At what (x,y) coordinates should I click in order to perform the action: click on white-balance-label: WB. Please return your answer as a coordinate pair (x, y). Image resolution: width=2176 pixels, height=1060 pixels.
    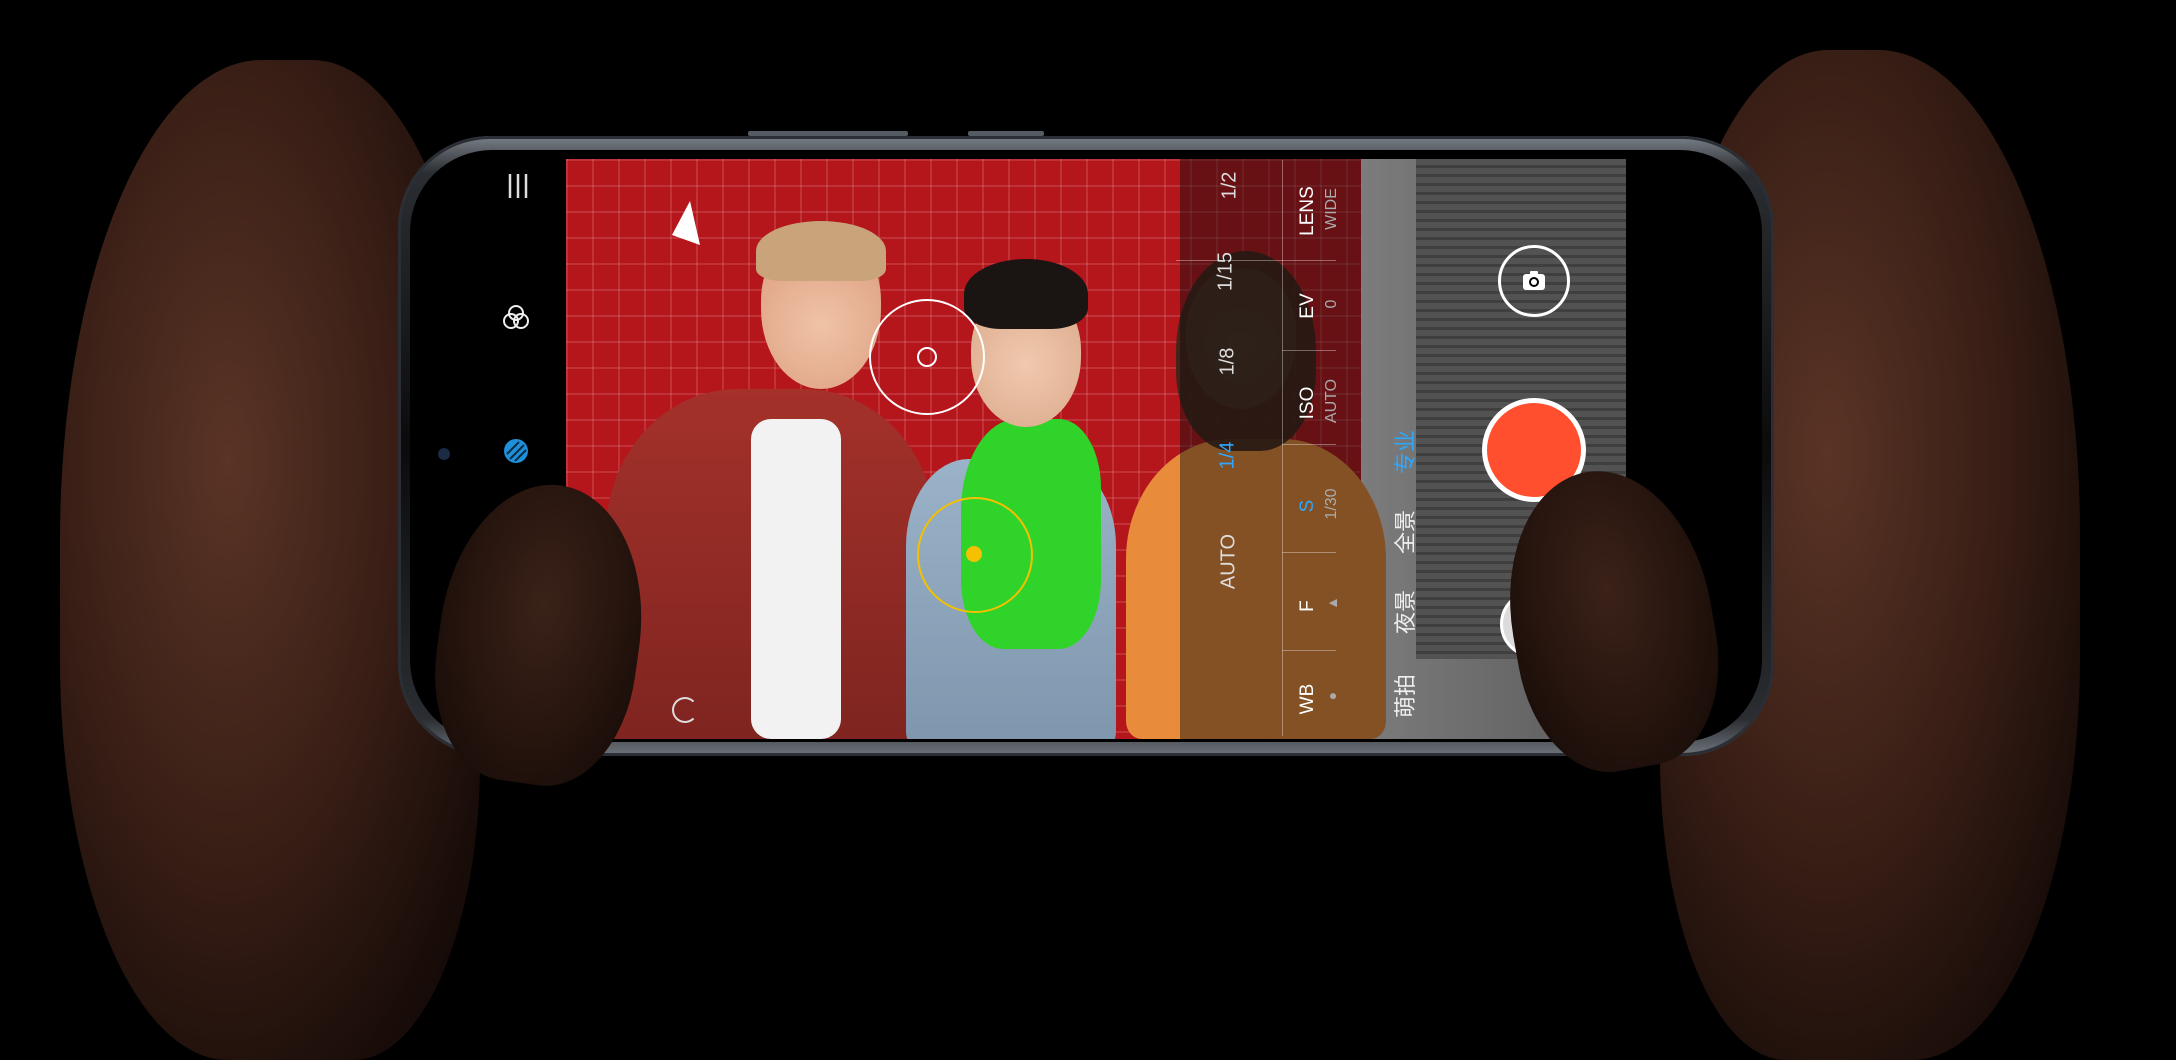
    Looking at the image, I should click on (1308, 699).